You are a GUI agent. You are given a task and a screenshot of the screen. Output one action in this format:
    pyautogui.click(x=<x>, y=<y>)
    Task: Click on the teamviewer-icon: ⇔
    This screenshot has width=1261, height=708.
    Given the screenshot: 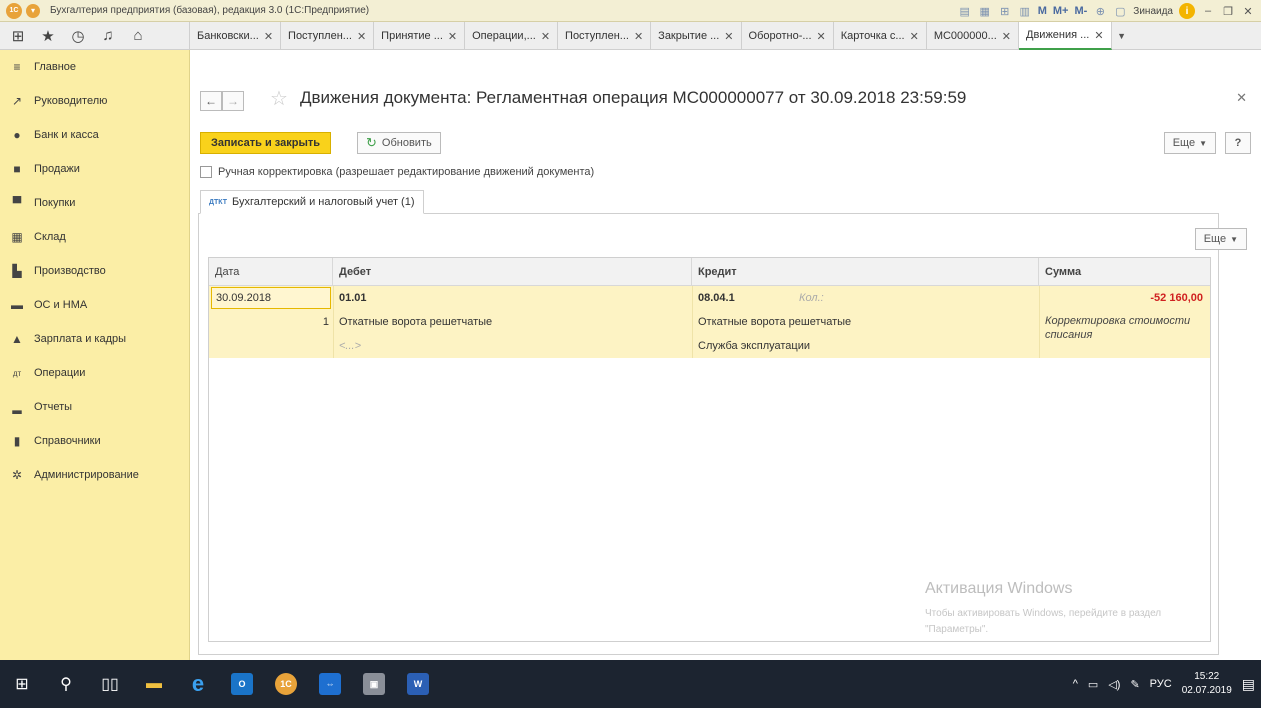 What is the action you would take?
    pyautogui.click(x=330, y=684)
    